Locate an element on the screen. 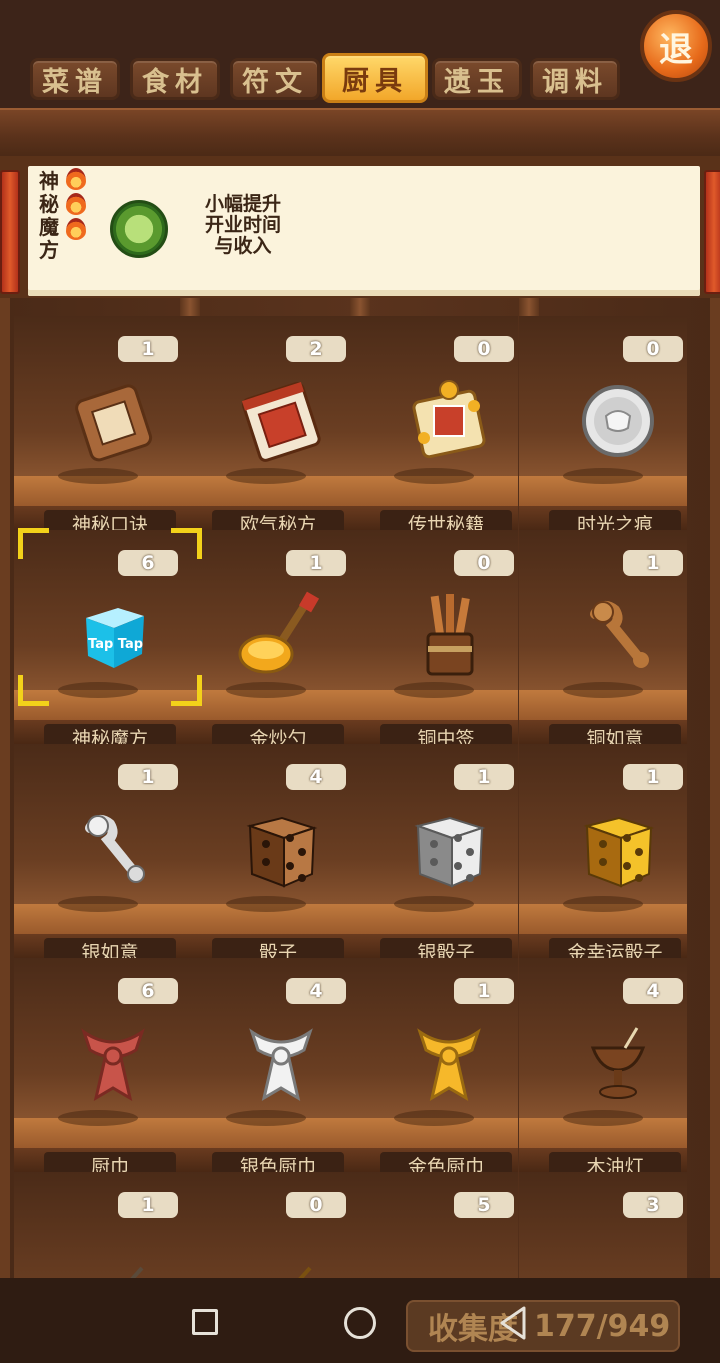 The width and height of the screenshot is (720, 1363). scroll-rod-right is located at coordinates (712, 232).